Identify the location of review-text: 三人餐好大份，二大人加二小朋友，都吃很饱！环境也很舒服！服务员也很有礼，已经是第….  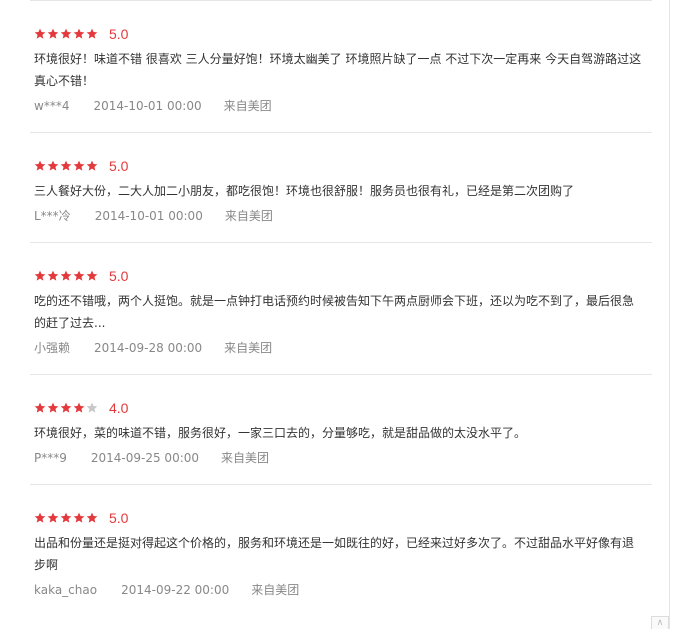
(304, 191).